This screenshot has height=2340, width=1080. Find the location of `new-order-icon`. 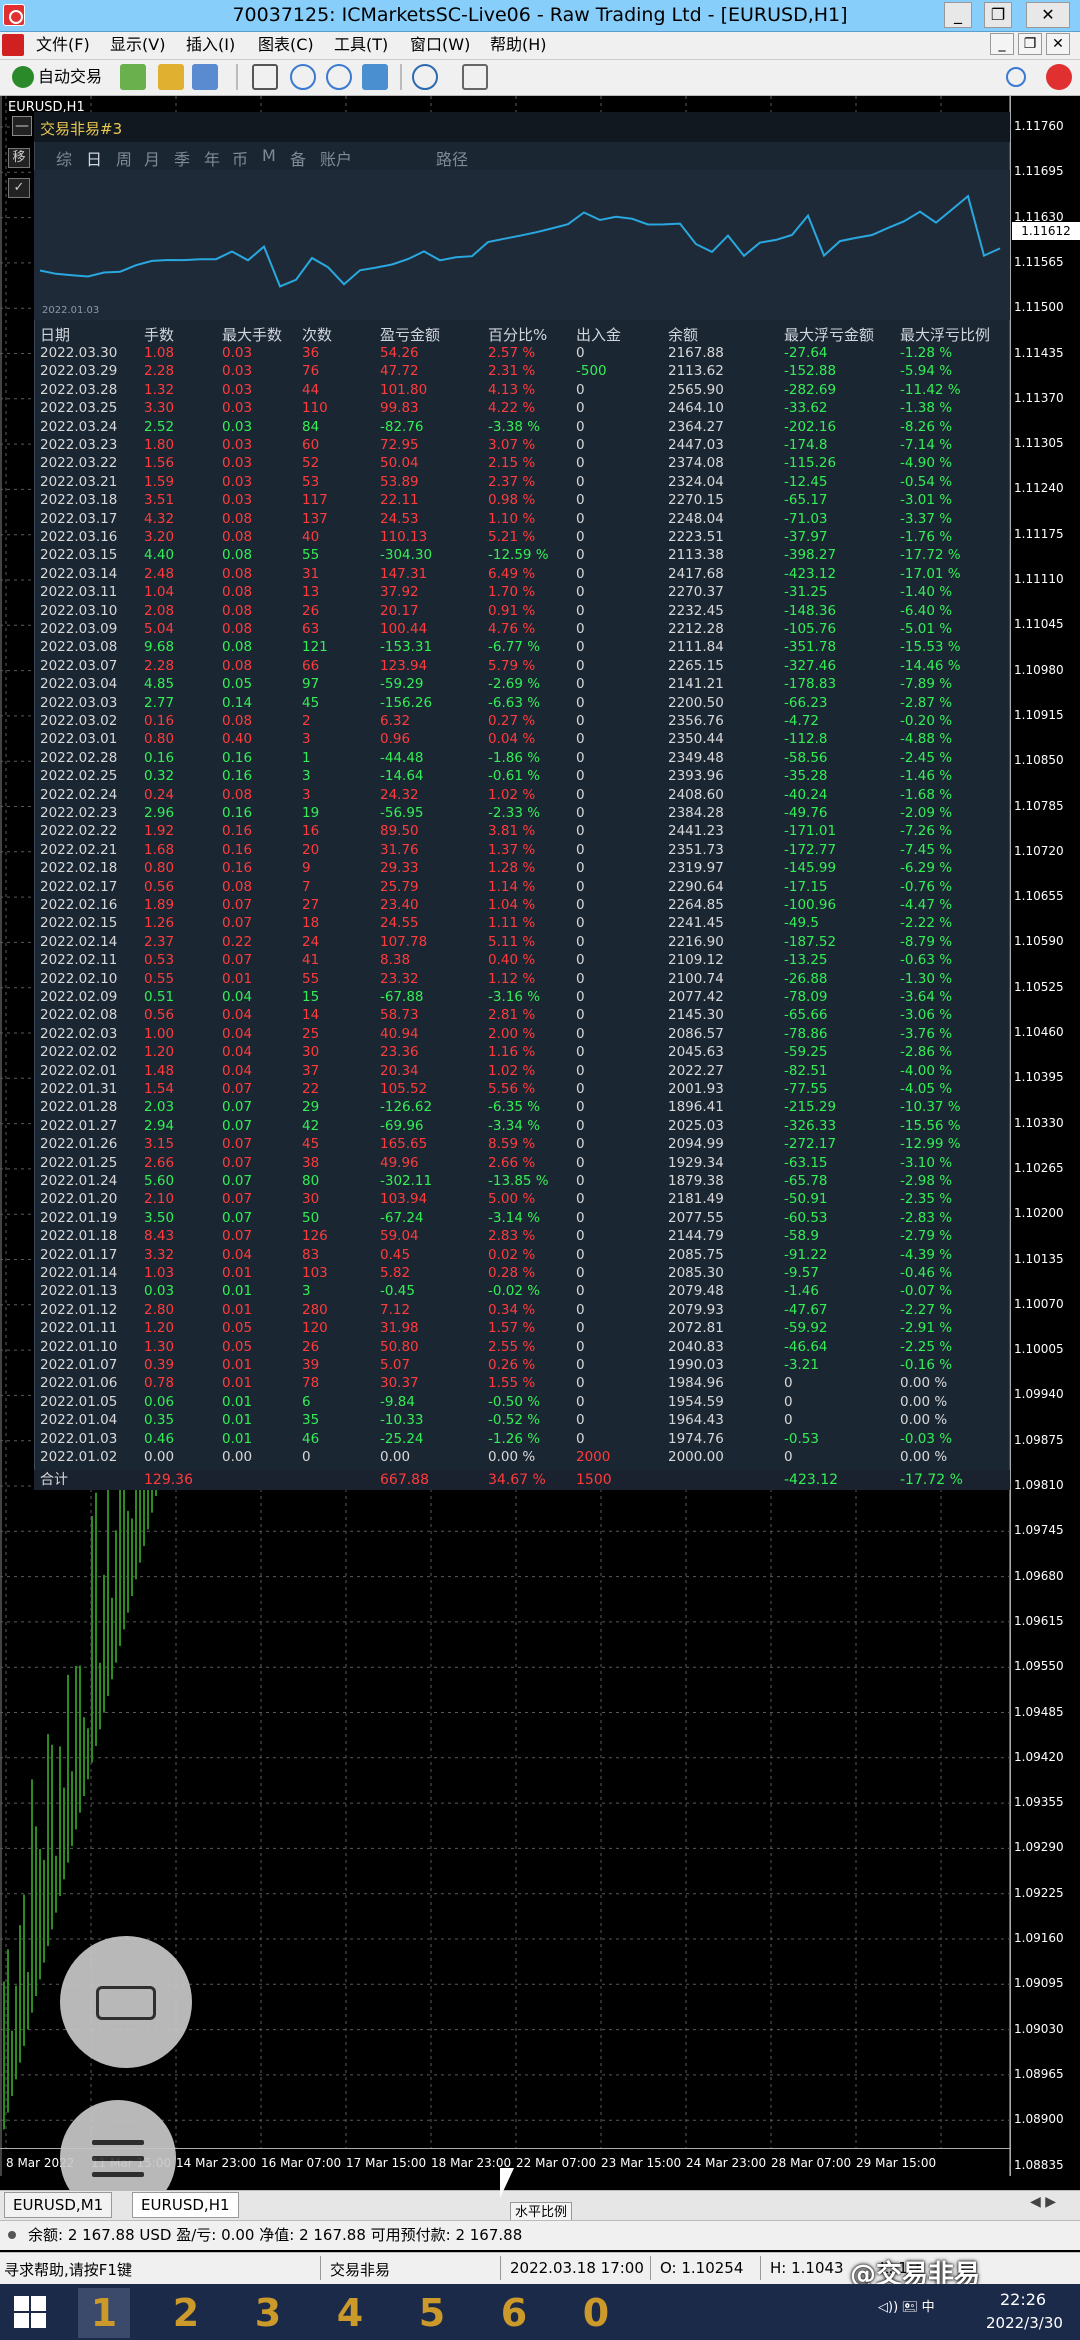

new-order-icon is located at coordinates (133, 77).